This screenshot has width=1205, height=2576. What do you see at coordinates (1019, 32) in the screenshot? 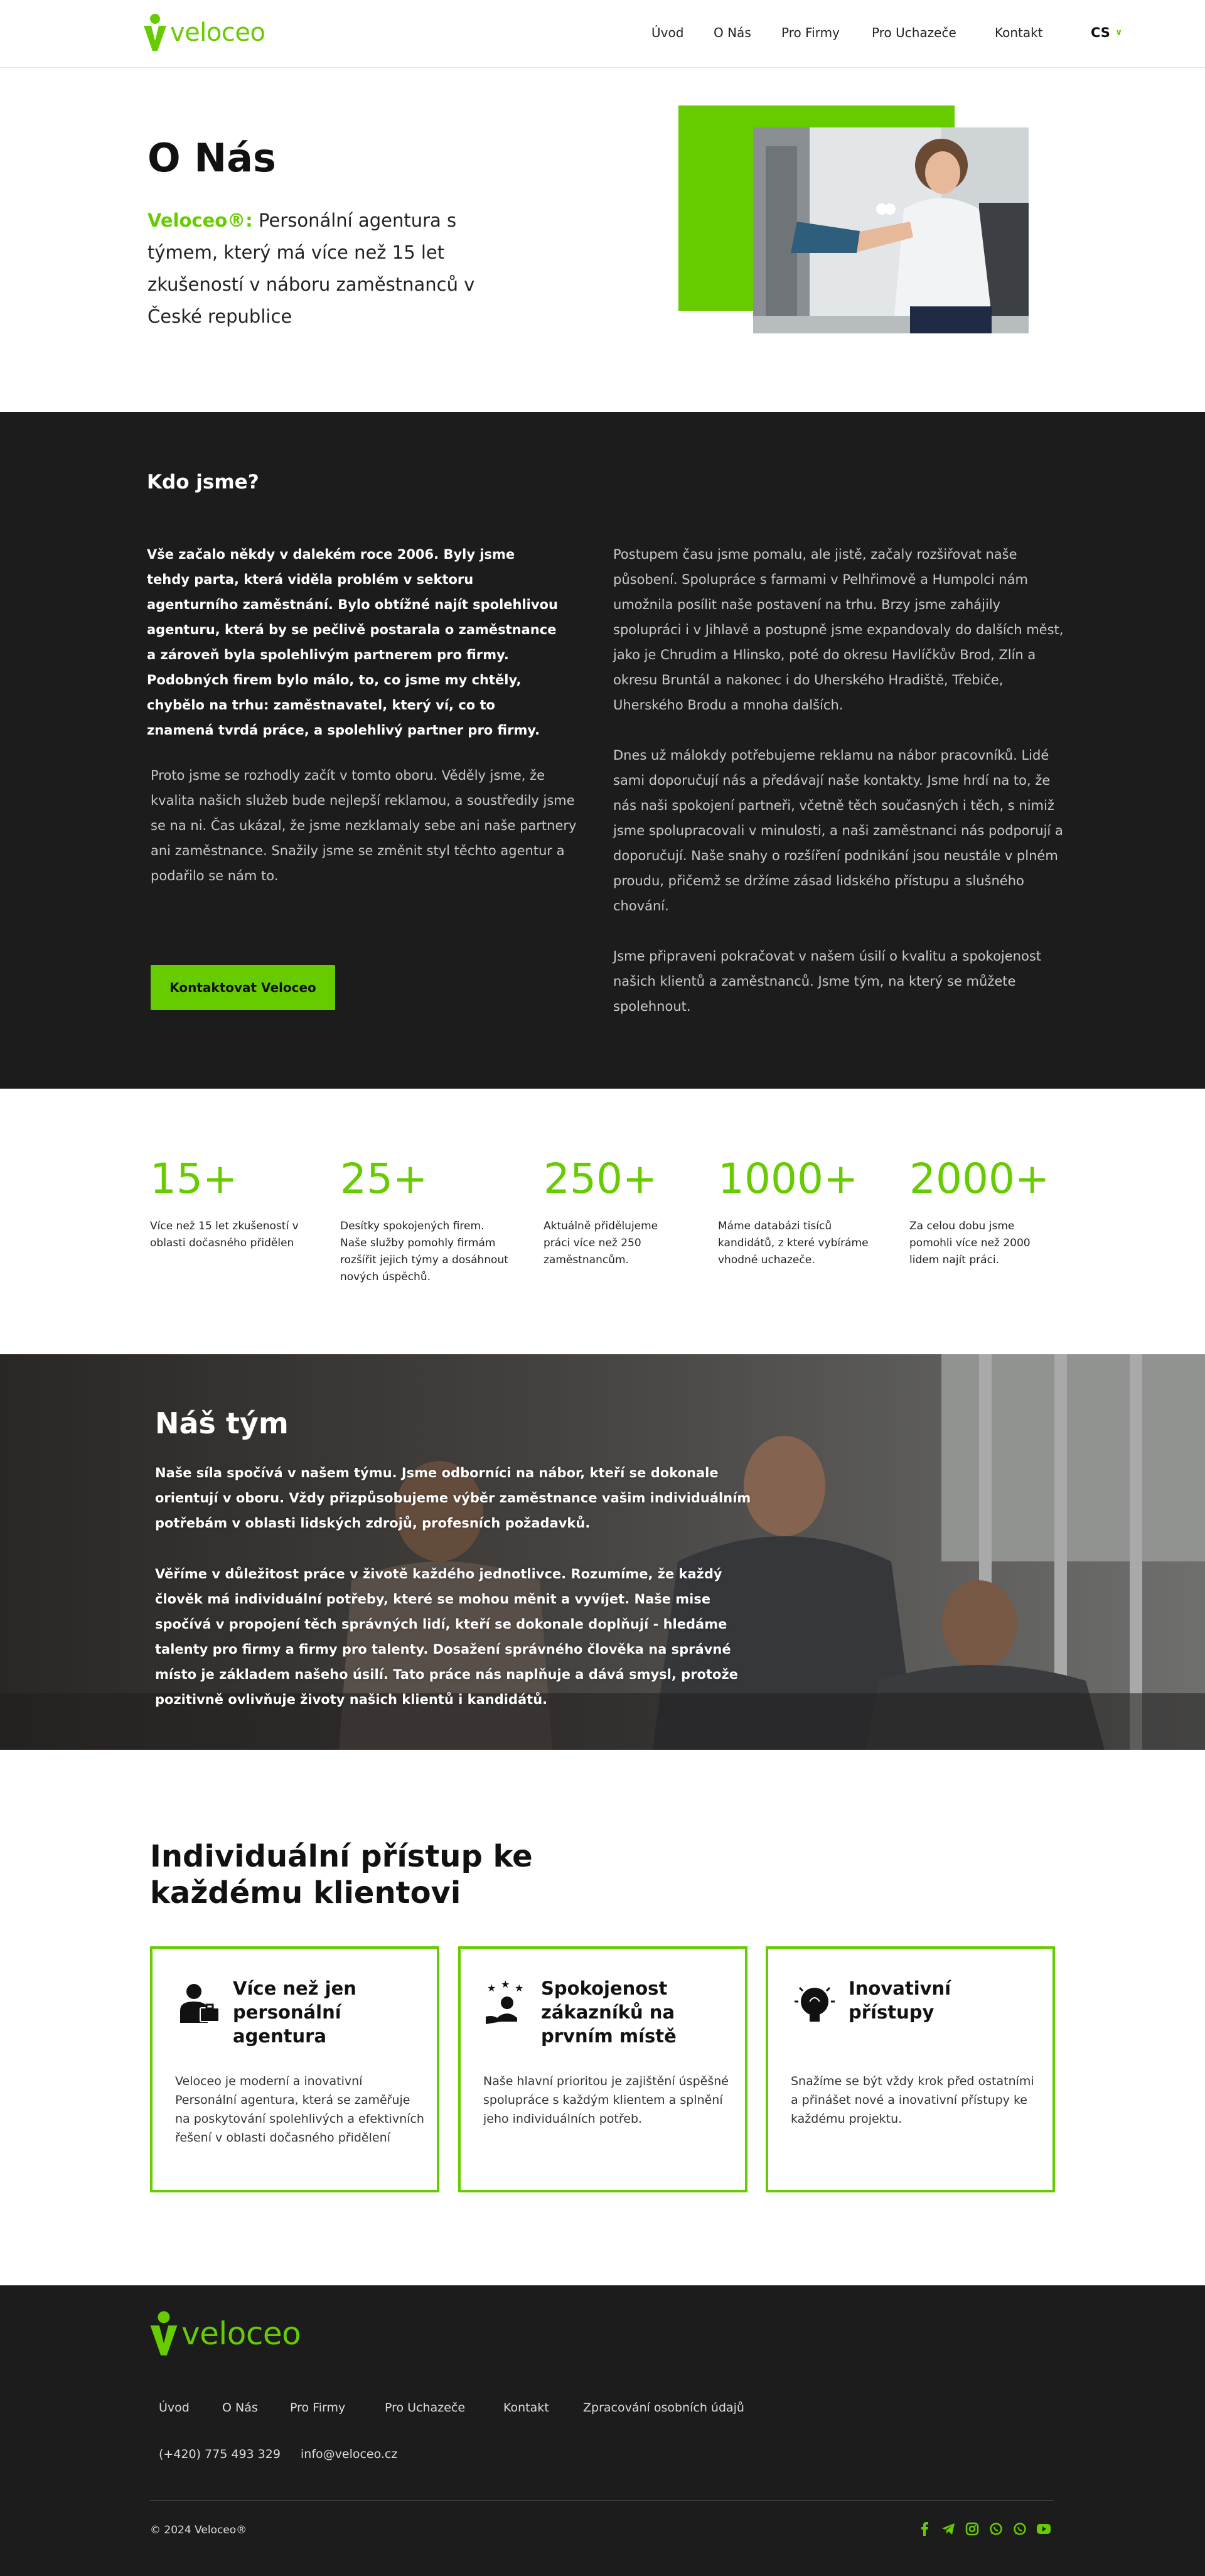
I see `nav-item-kontakt: Kontakt` at bounding box center [1019, 32].